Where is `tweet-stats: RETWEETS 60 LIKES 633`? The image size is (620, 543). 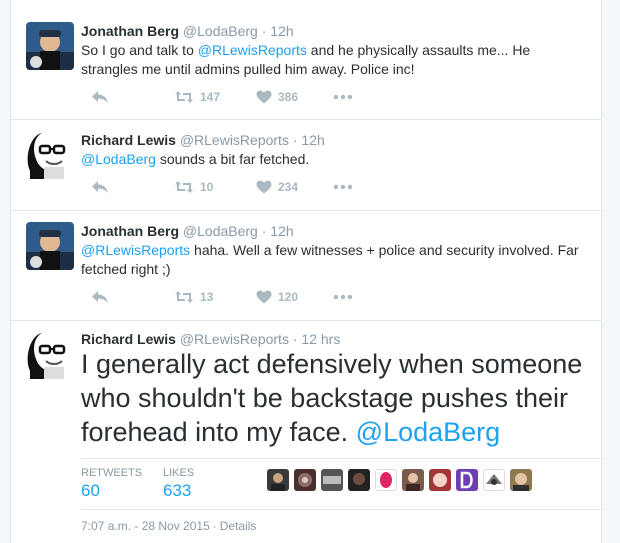
tweet-stats: RETWEETS 60 LIKES 633 is located at coordinates (341, 484).